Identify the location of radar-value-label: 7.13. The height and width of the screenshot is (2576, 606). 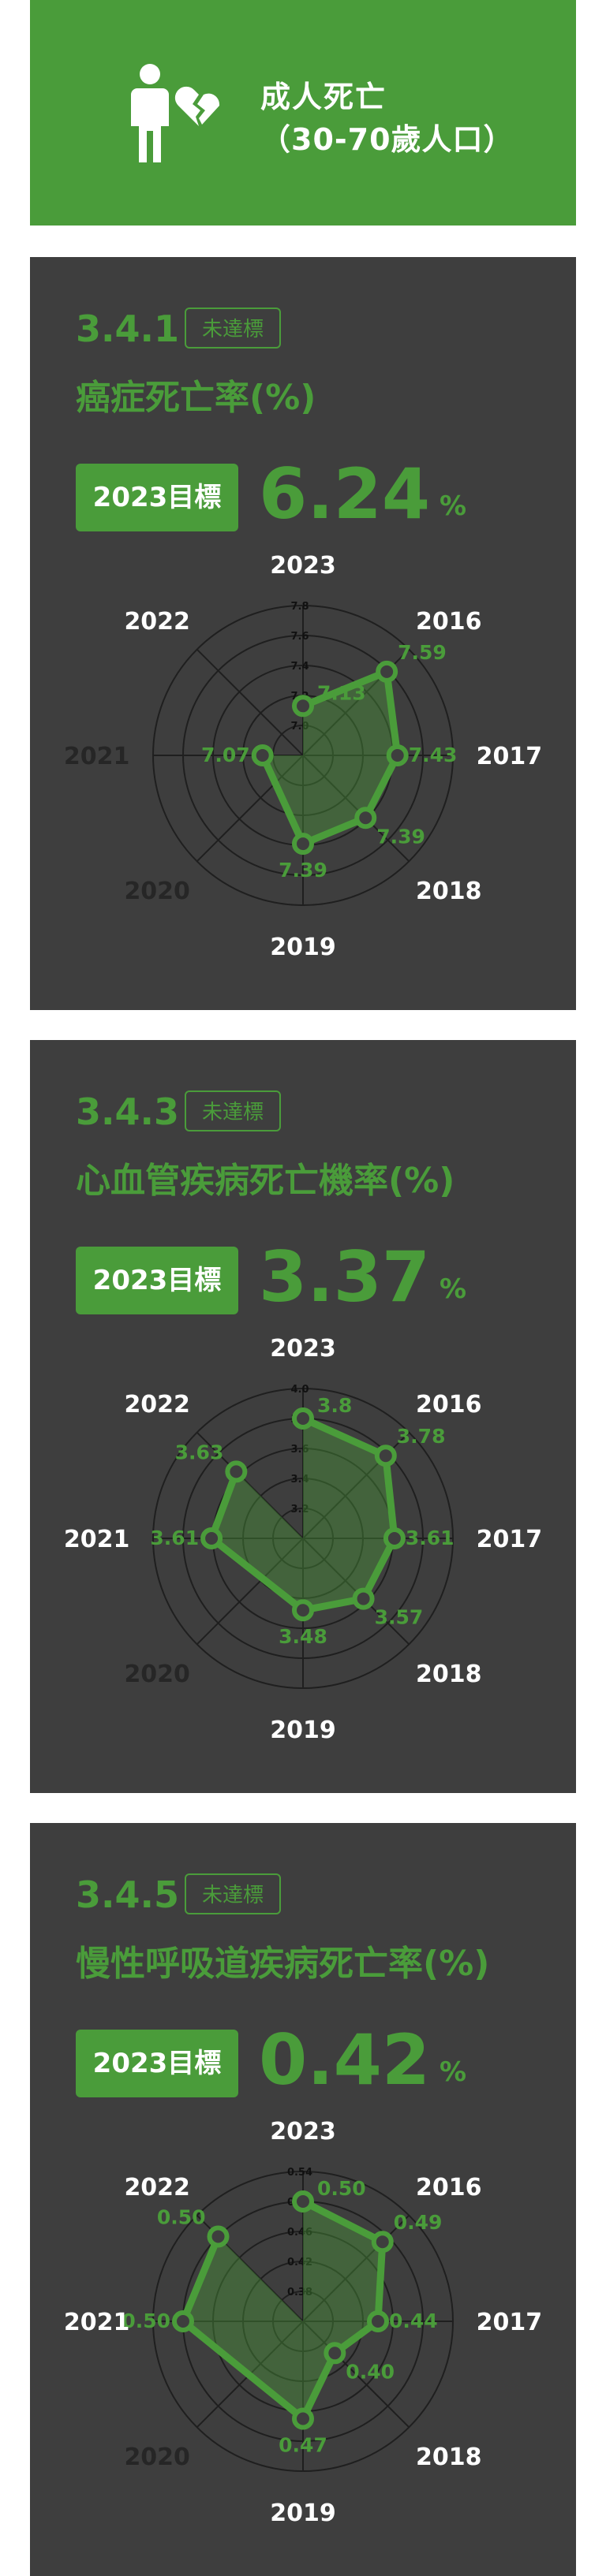
(341, 692).